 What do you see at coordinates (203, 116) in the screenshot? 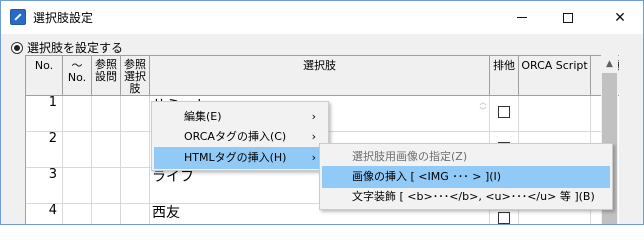
I see `menu-item-label: 編集(E)` at bounding box center [203, 116].